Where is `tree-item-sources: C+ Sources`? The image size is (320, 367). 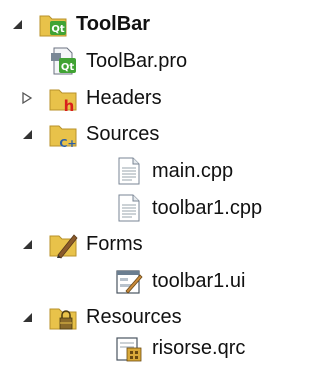
tree-item-sources: C+ Sources is located at coordinates (89, 134).